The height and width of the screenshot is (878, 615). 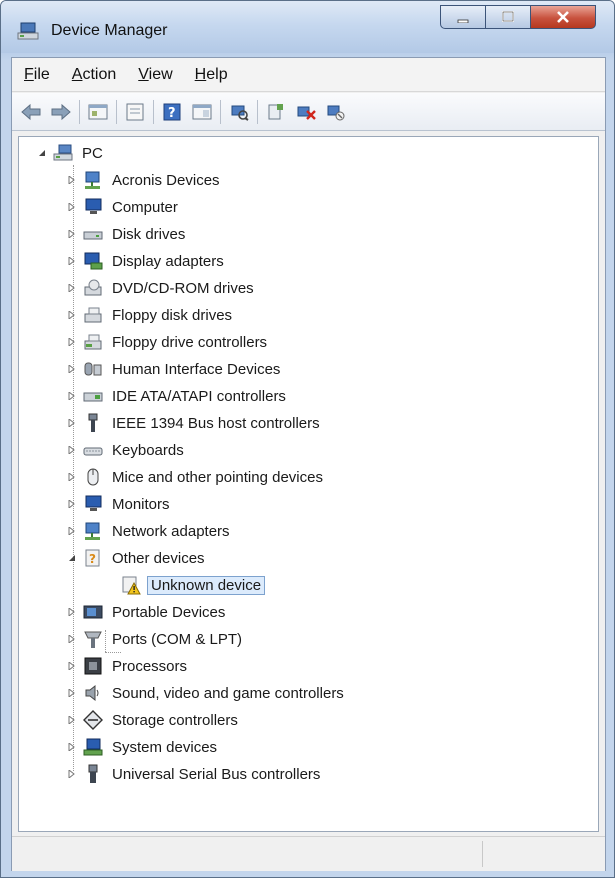 I want to click on show-hide-tree-button, so click(x=98, y=112).